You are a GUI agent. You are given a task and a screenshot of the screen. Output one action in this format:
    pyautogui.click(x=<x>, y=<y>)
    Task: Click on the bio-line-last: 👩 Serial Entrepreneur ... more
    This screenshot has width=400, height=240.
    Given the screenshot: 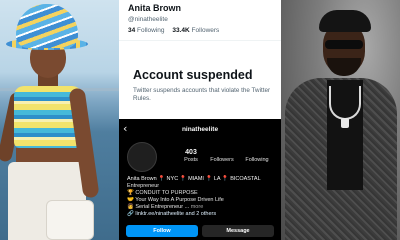 What is the action you would take?
    pyautogui.click(x=165, y=207)
    